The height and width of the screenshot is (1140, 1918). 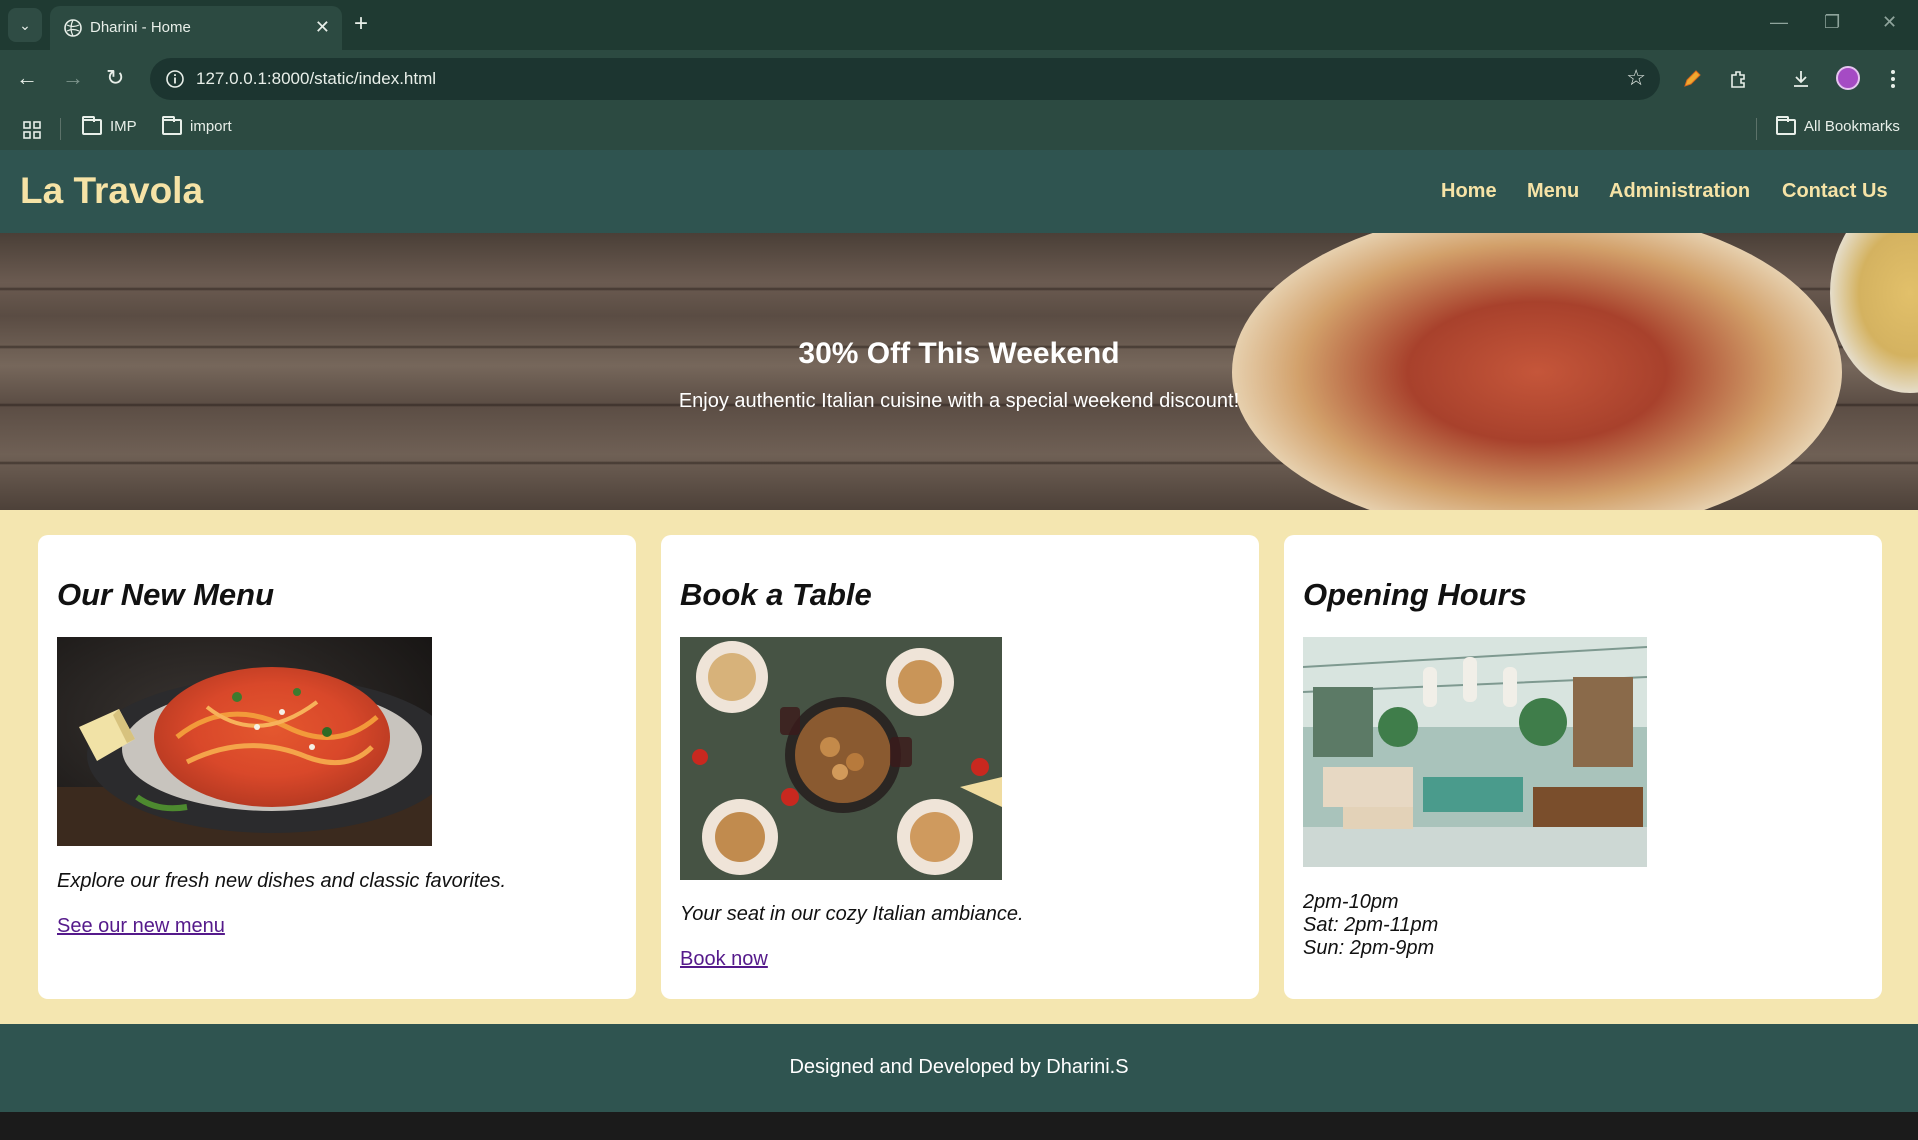 I want to click on download-icon, so click(x=1801, y=79).